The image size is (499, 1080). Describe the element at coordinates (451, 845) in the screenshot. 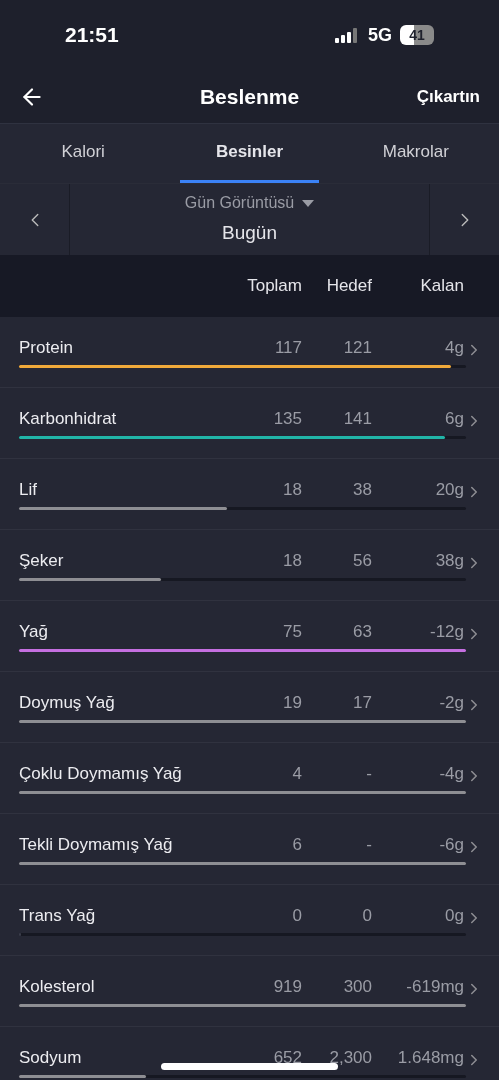

I see `remaining-value: -6g` at that location.